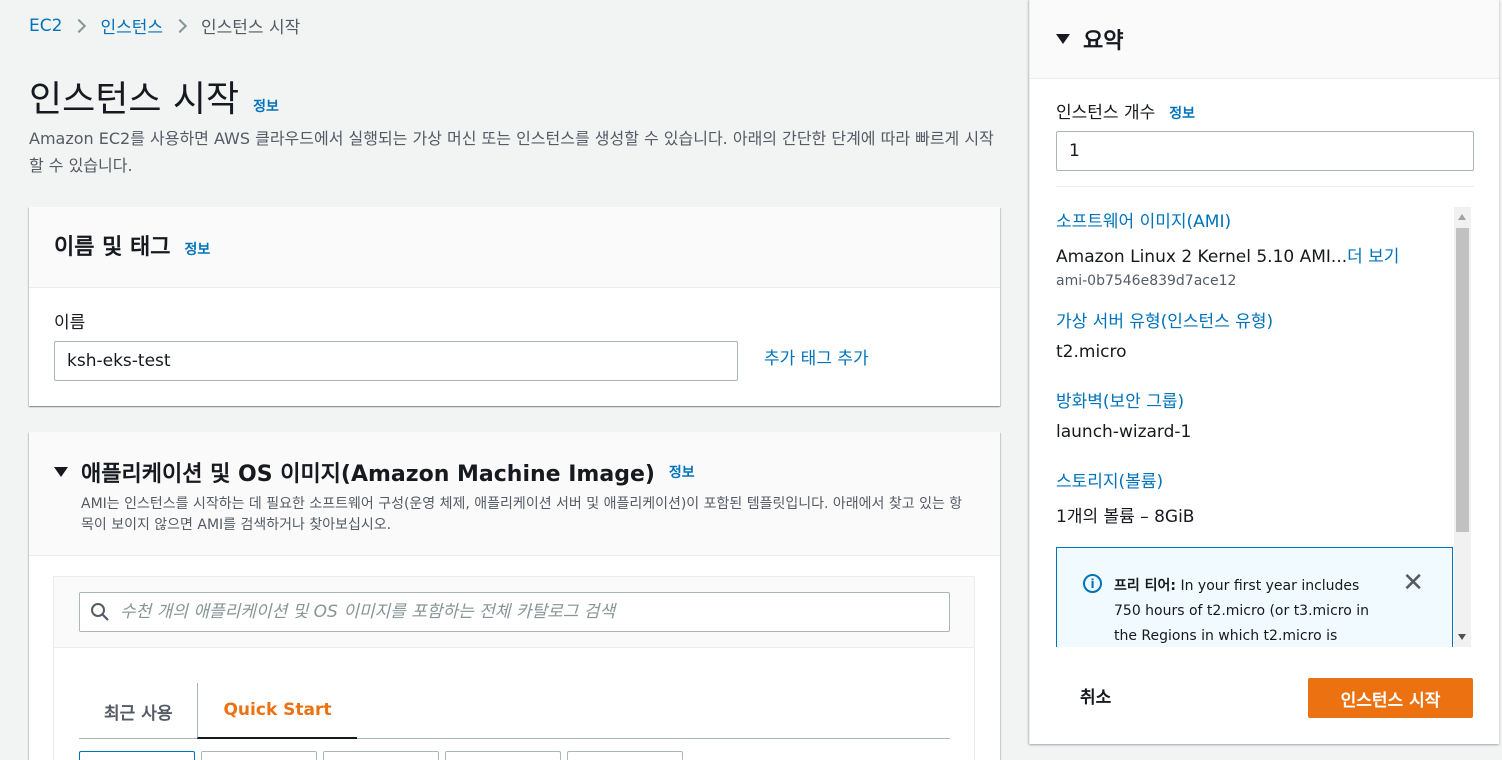 The image size is (1502, 760). I want to click on name-input: ksh-eks-test, so click(396, 361).